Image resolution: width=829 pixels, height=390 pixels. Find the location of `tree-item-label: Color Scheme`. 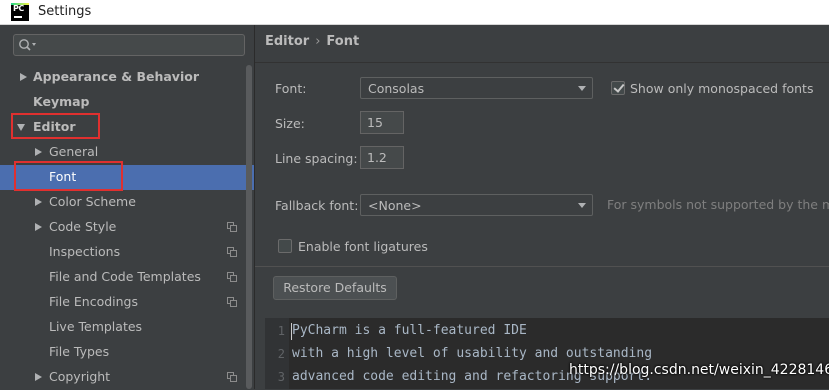

tree-item-label: Color Scheme is located at coordinates (92, 201).